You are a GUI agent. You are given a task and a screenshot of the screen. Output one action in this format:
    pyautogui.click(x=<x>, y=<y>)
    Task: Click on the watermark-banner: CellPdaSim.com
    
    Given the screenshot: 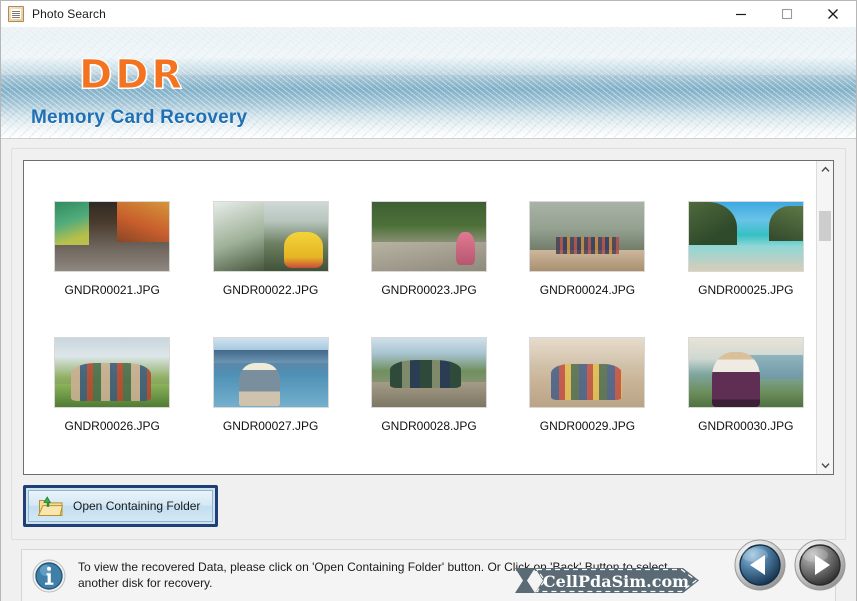 What is the action you would take?
    pyautogui.click(x=611, y=580)
    